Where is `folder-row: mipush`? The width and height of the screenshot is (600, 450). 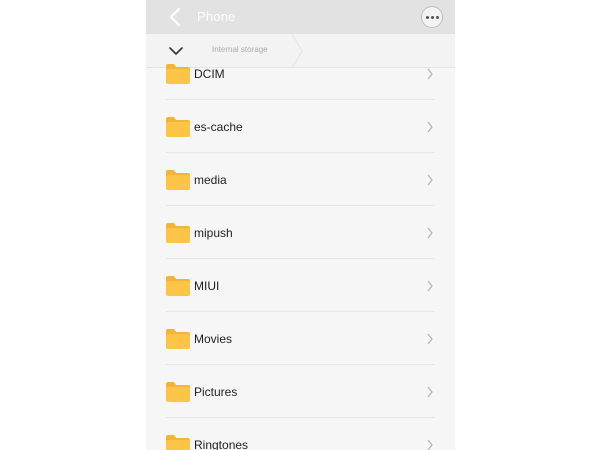
folder-row: mipush is located at coordinates (300, 232).